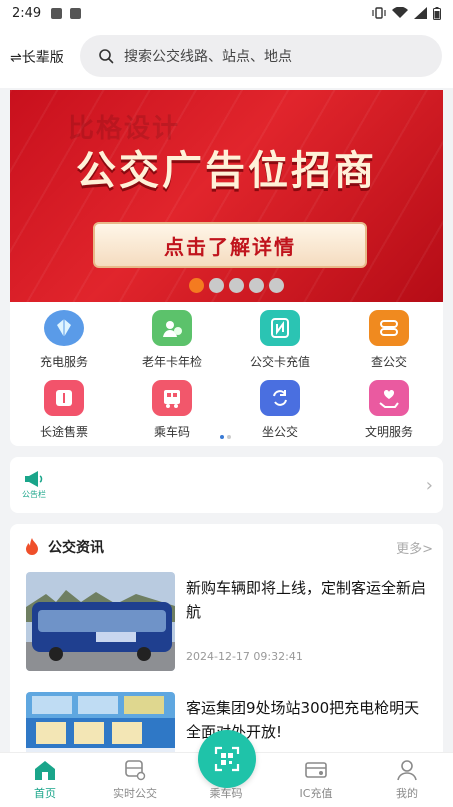  What do you see at coordinates (389, 398) in the screenshot?
I see `civility-service-icon` at bounding box center [389, 398].